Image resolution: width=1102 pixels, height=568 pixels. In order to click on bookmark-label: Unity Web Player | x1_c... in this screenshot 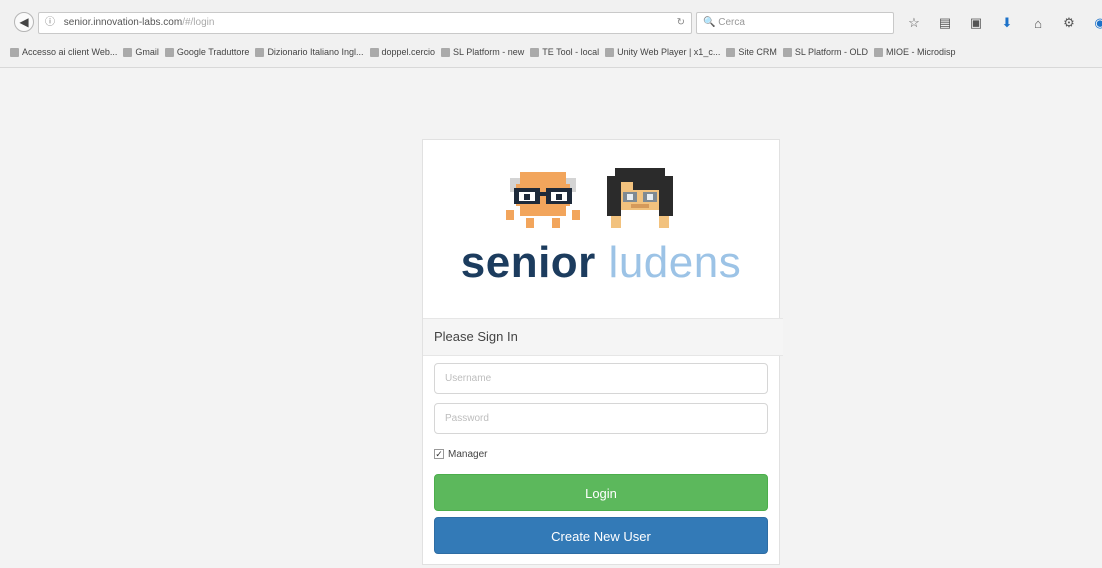, I will do `click(669, 52)`.